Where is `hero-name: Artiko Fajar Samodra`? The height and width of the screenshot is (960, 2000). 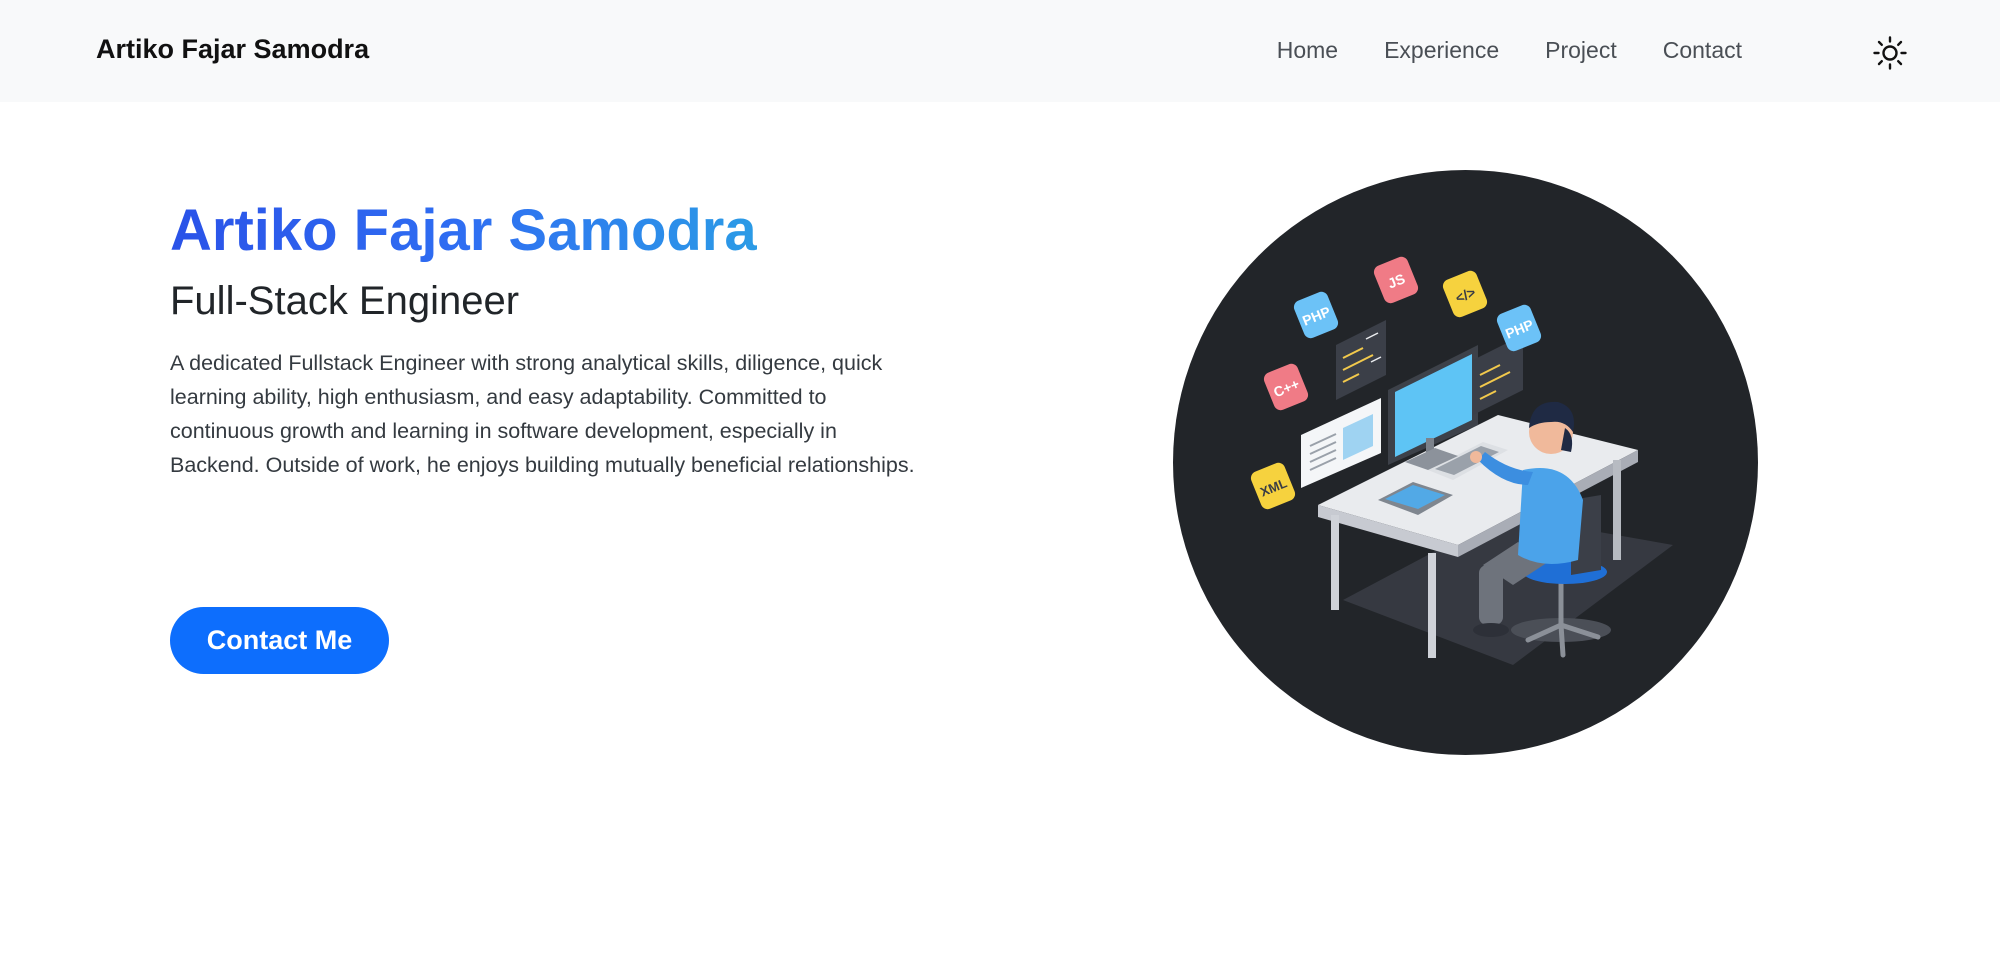 hero-name: Artiko Fajar Samodra is located at coordinates (463, 231).